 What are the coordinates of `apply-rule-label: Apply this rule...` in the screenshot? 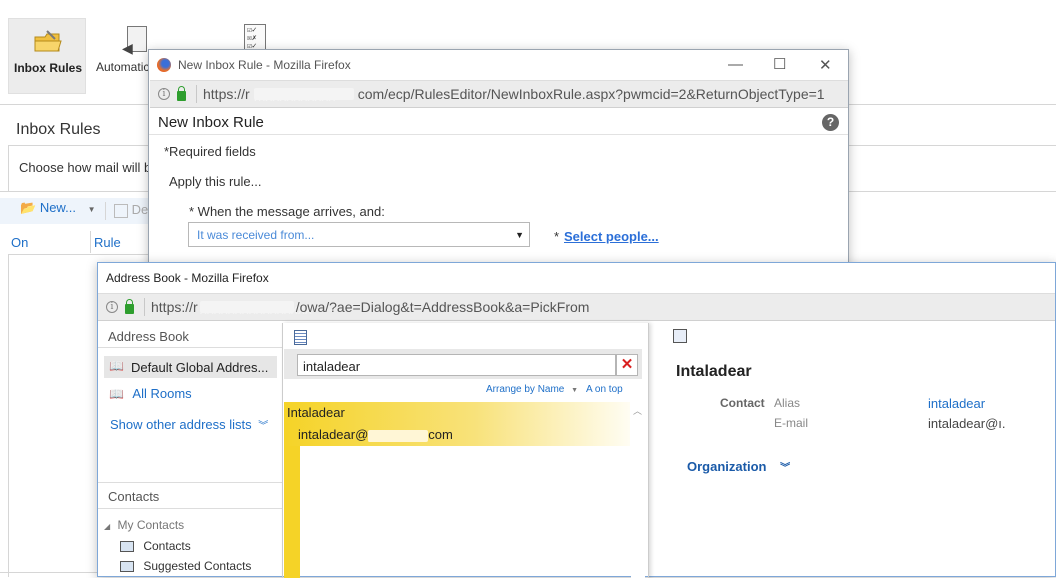 It's located at (215, 181).